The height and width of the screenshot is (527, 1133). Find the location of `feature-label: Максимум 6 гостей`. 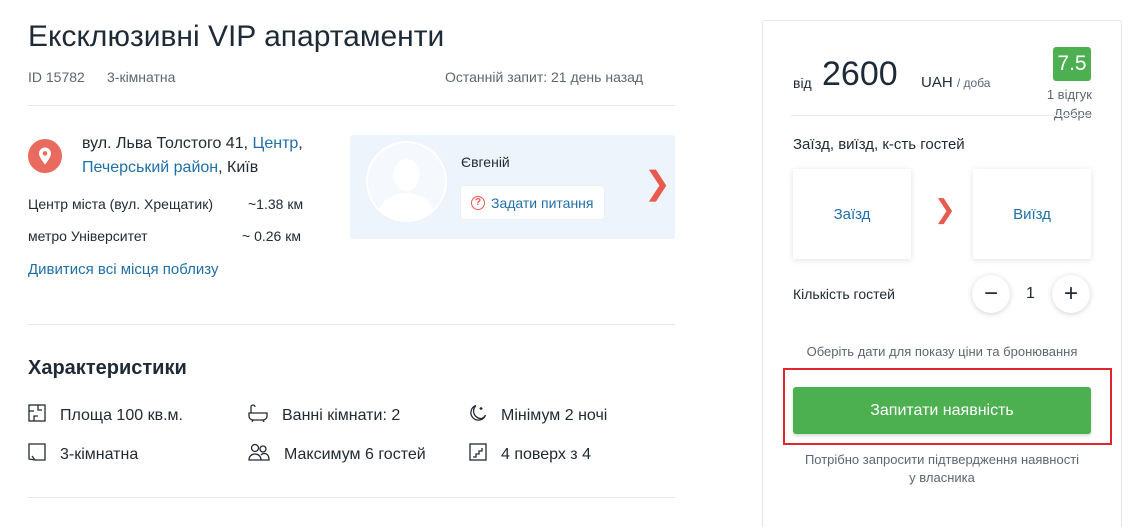

feature-label: Максимум 6 гостей is located at coordinates (355, 454).